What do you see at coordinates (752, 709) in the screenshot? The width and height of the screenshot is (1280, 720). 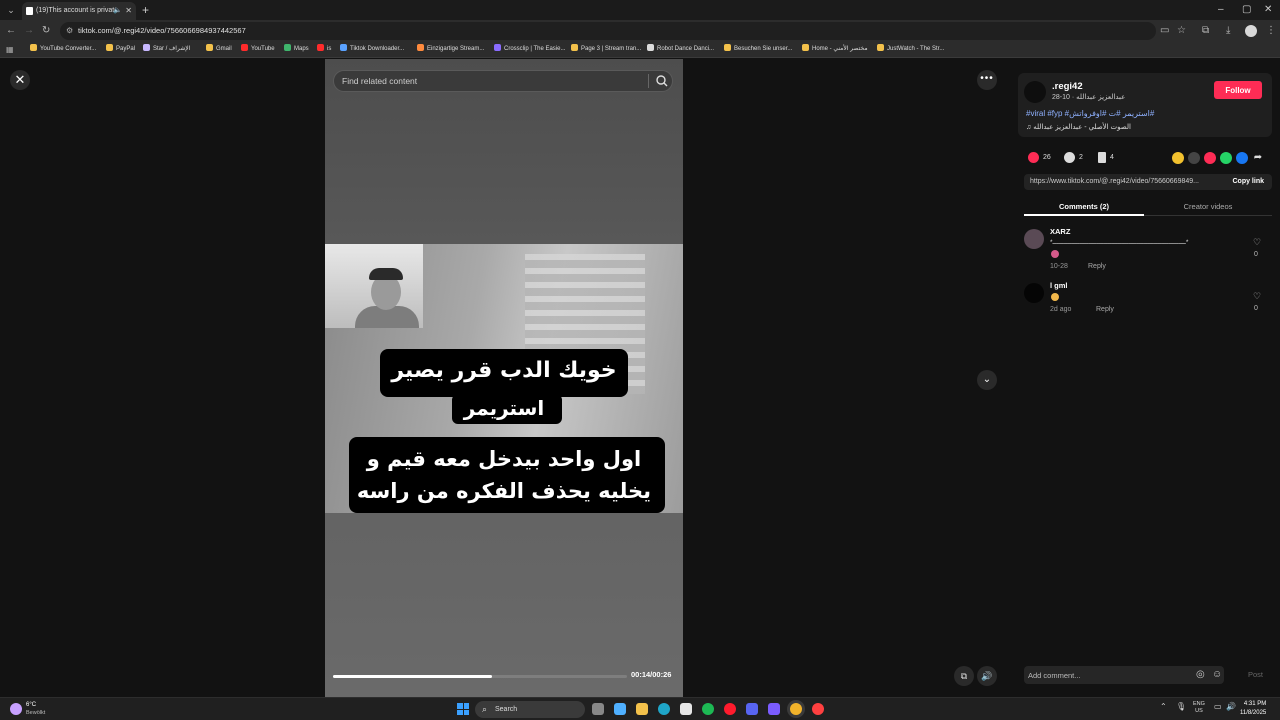 I see `discord-icon` at bounding box center [752, 709].